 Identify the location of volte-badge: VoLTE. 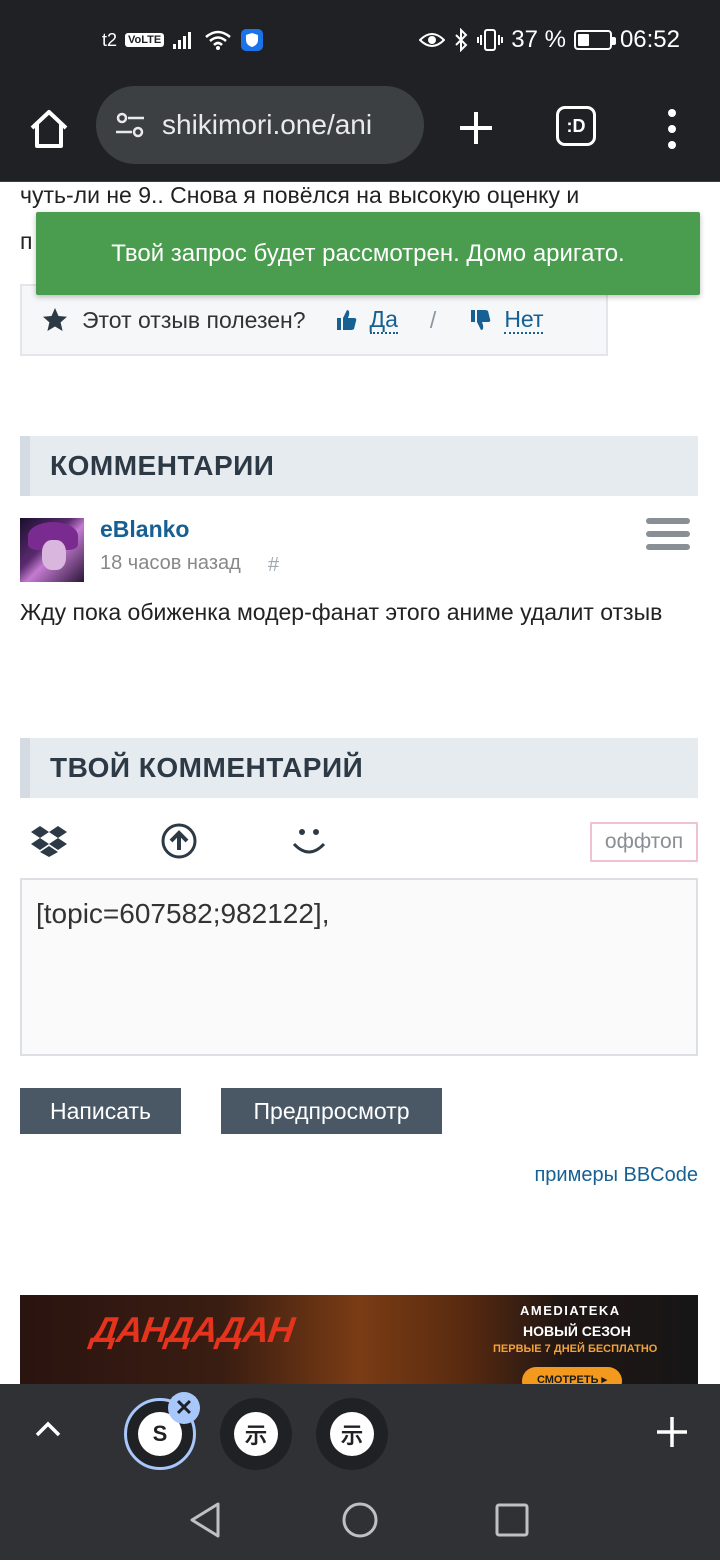
(145, 40).